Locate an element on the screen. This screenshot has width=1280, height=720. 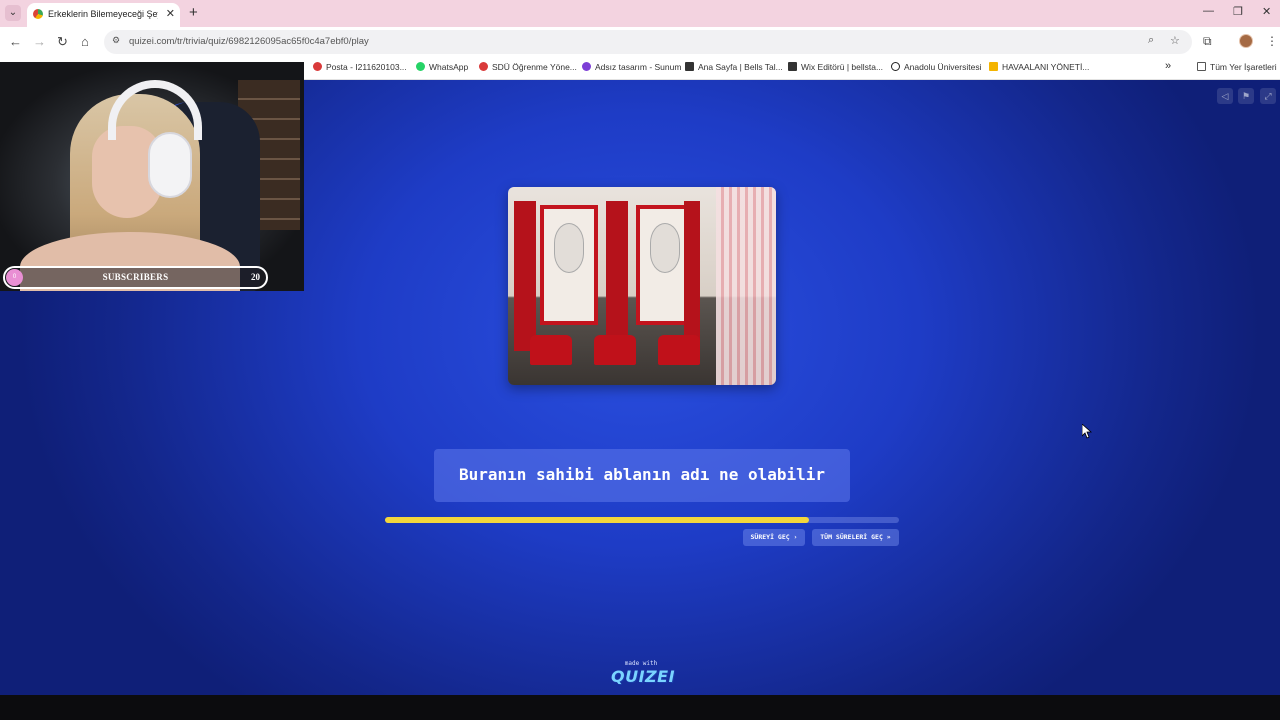
bottom-letterbox is located at coordinates (640, 707).